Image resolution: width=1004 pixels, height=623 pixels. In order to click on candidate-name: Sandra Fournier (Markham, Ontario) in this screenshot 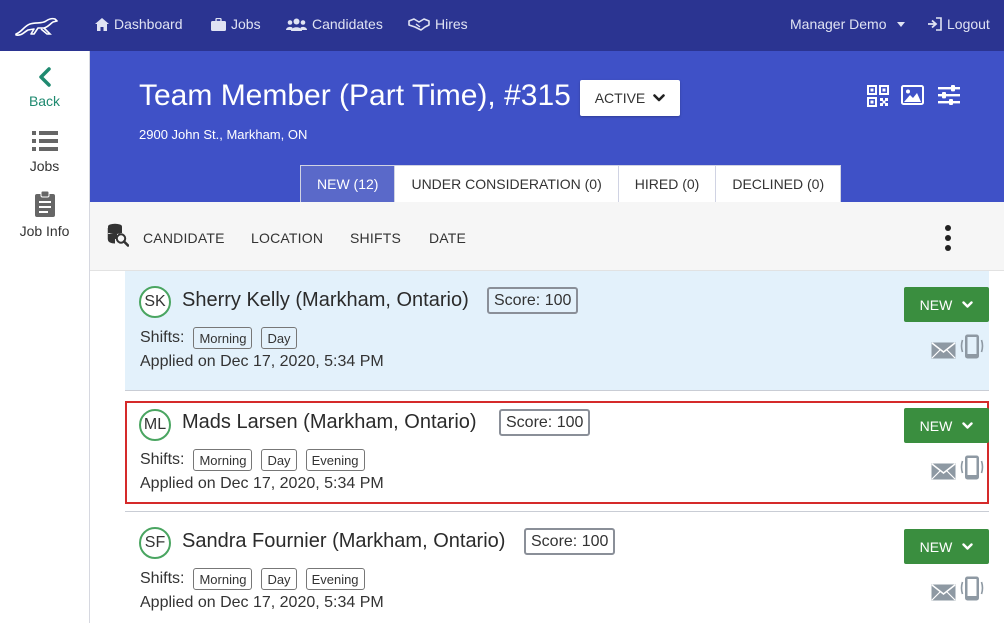, I will do `click(343, 541)`.